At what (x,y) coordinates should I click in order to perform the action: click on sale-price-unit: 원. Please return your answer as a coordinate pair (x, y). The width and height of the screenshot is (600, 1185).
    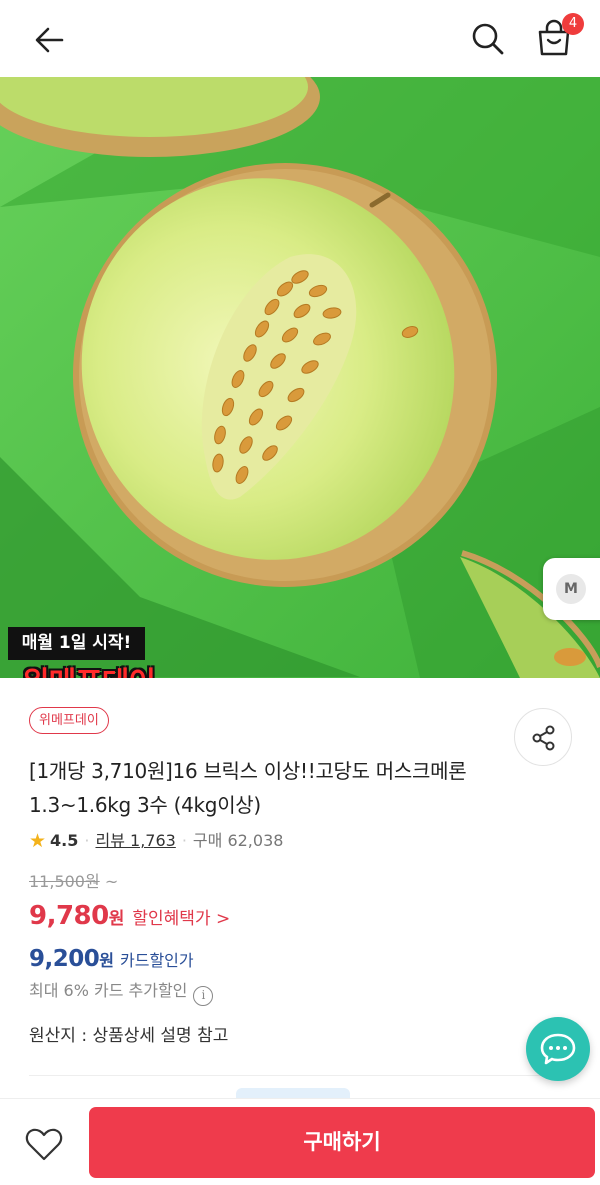
    Looking at the image, I should click on (116, 919).